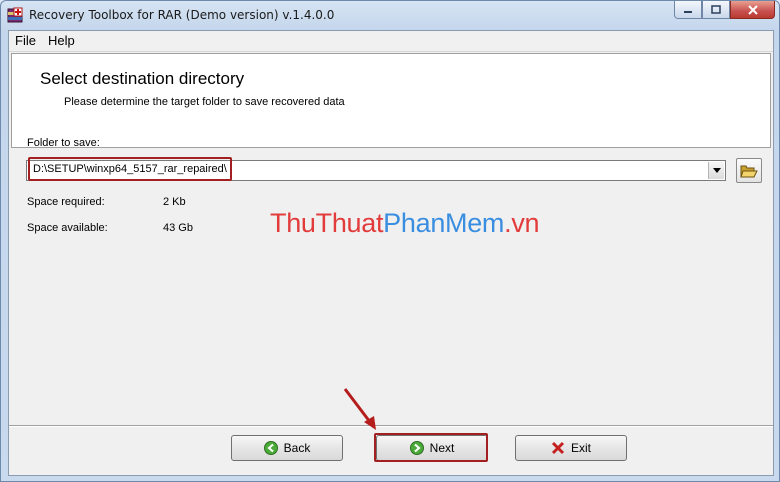  Describe the element at coordinates (327, 223) in the screenshot. I see `watermark-part-1: ThuThuat` at that location.